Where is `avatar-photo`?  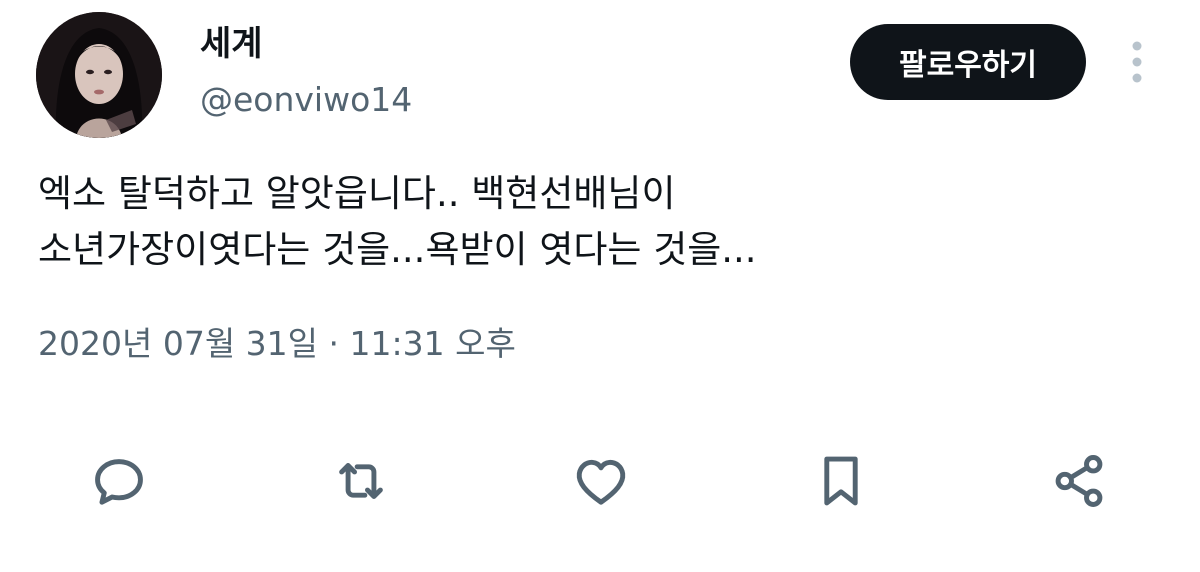
avatar-photo is located at coordinates (99, 75).